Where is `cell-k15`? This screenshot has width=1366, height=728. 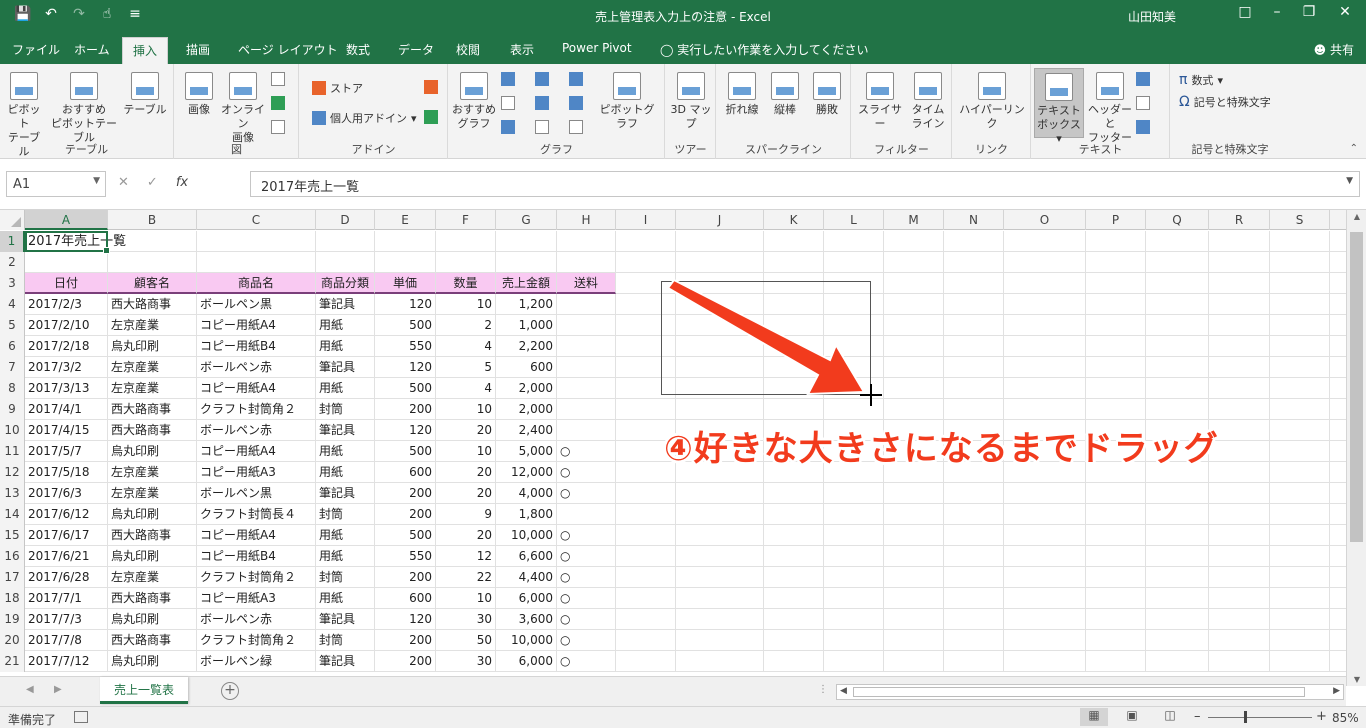 cell-k15 is located at coordinates (794, 535).